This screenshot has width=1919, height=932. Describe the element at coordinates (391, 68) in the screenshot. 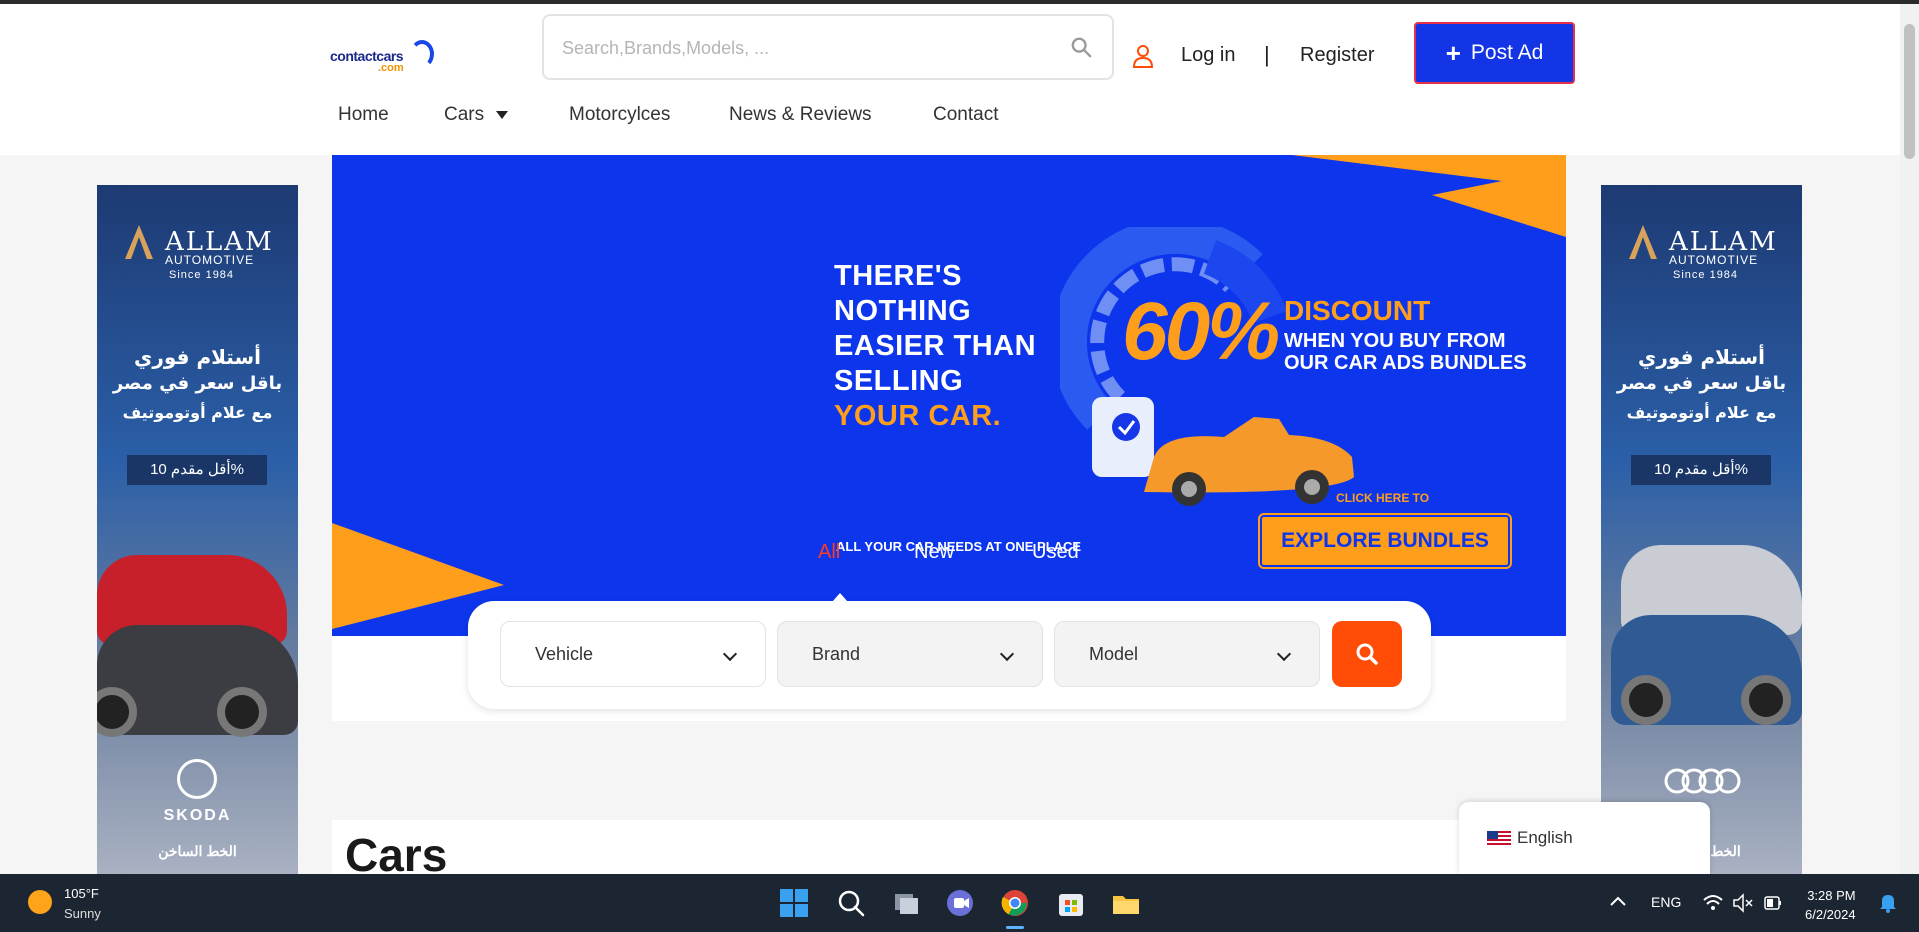

I see `logo-domain: .com` at that location.